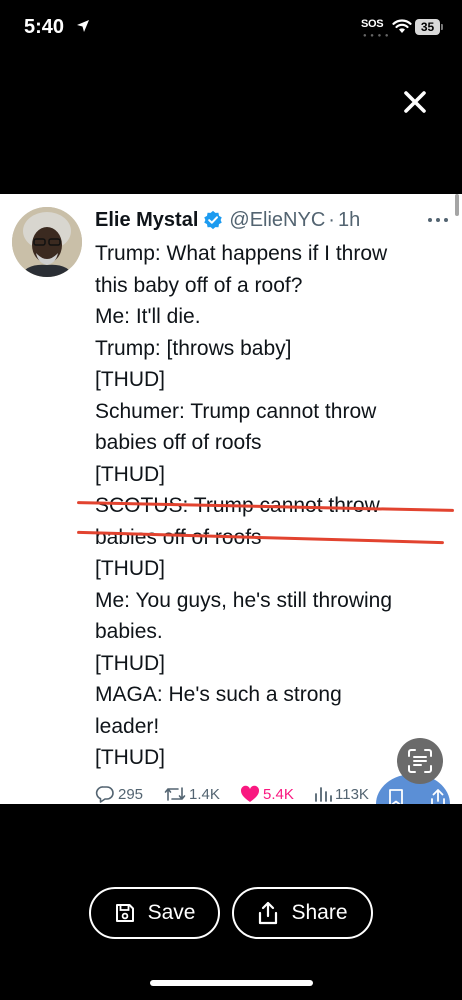 The width and height of the screenshot is (462, 1000). What do you see at coordinates (199, 285) in the screenshot?
I see `tweet-line: this baby off of a roof?` at bounding box center [199, 285].